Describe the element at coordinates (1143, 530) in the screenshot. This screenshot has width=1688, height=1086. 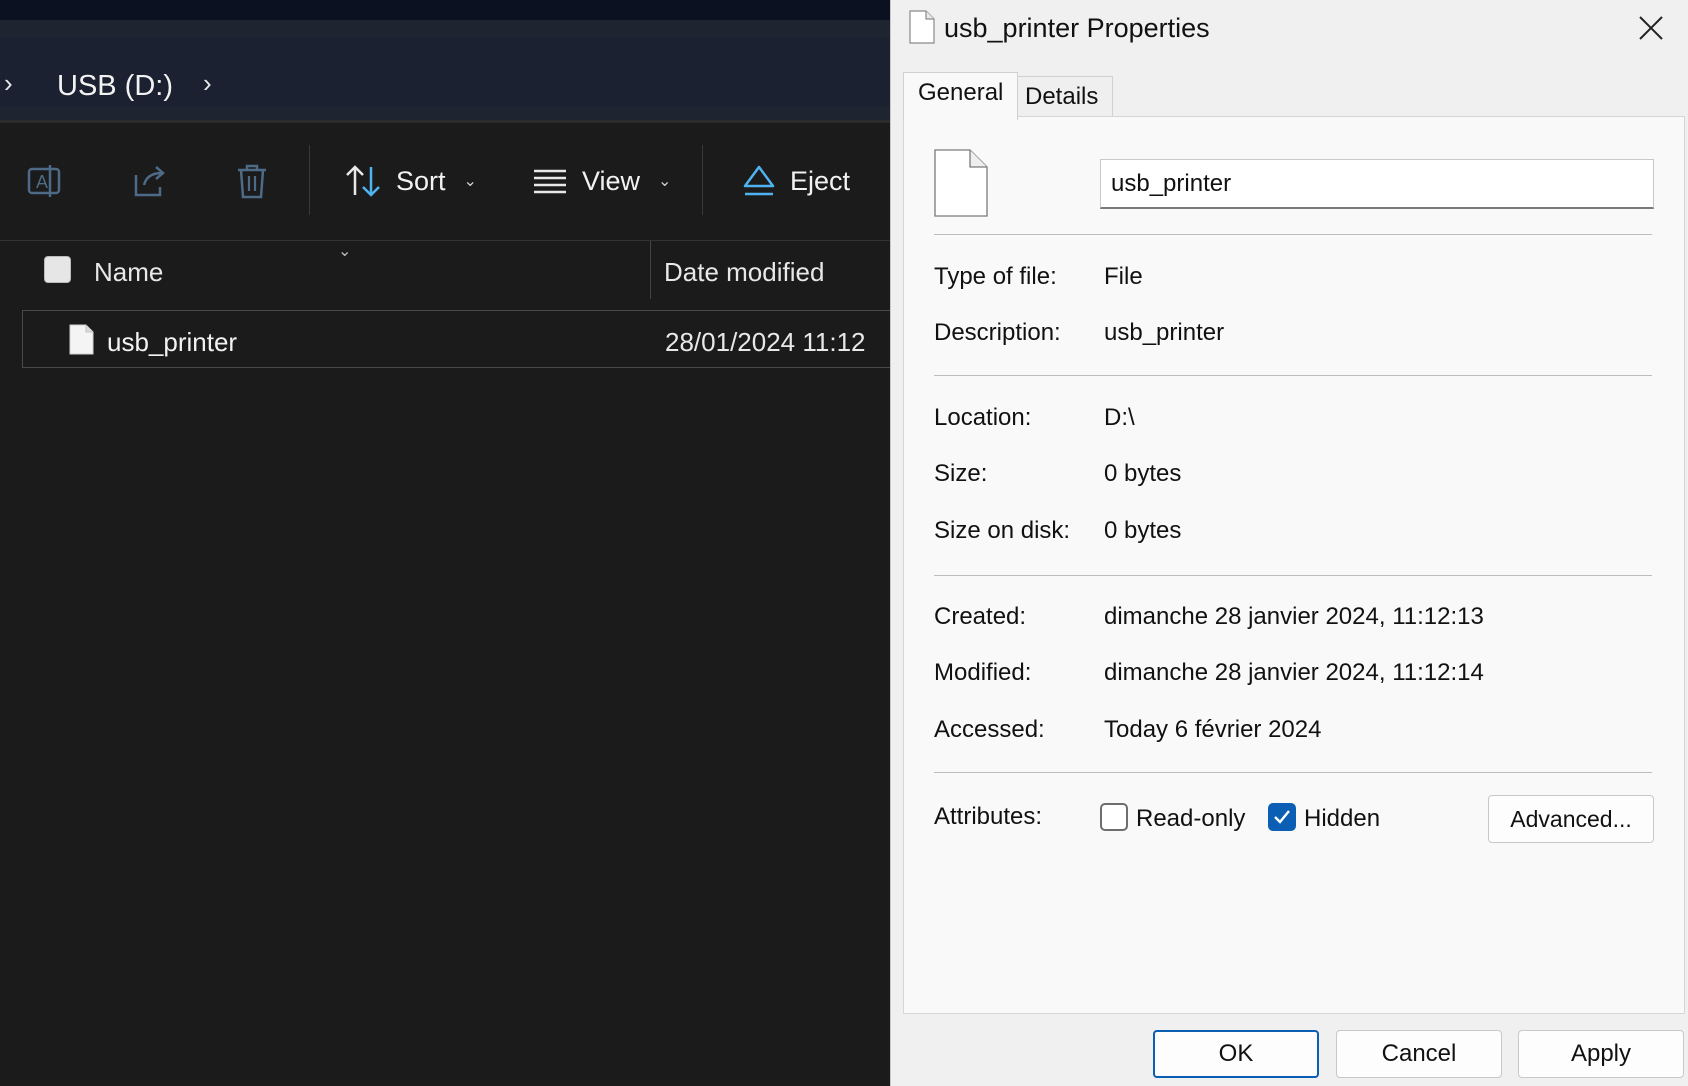
I see `size-on-disk-value: 0 bytes` at that location.